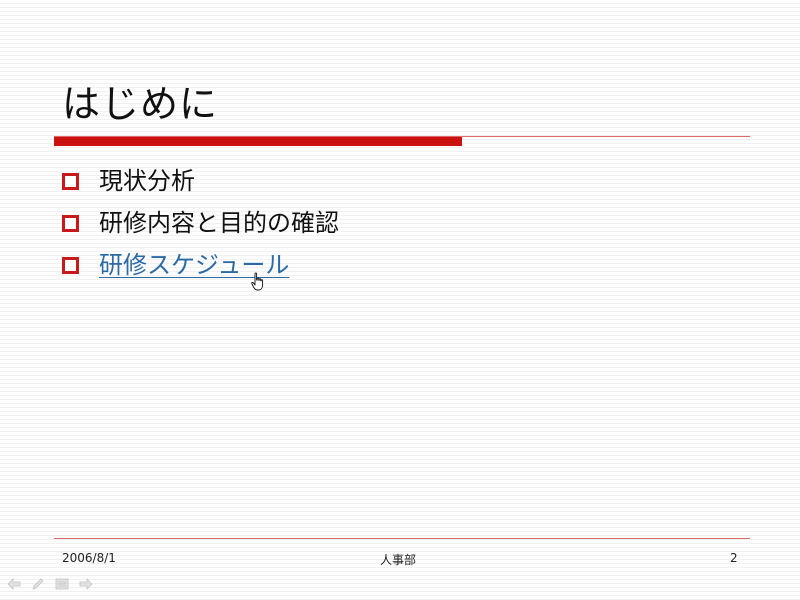 The image size is (800, 600). What do you see at coordinates (38, 584) in the screenshot?
I see `pen-icon` at bounding box center [38, 584].